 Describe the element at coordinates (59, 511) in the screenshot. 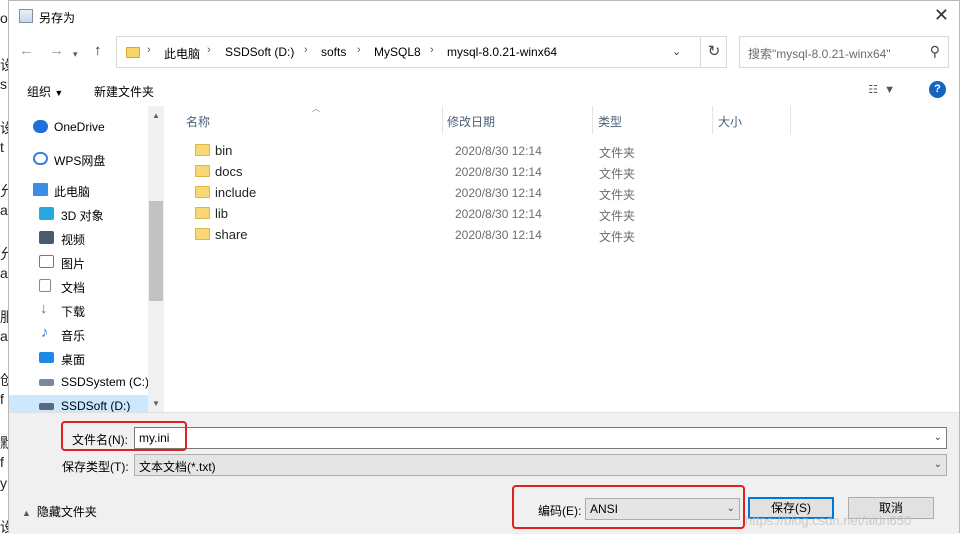

I see `hide-folders-toggle: ▲ 隐藏文件夹` at that location.